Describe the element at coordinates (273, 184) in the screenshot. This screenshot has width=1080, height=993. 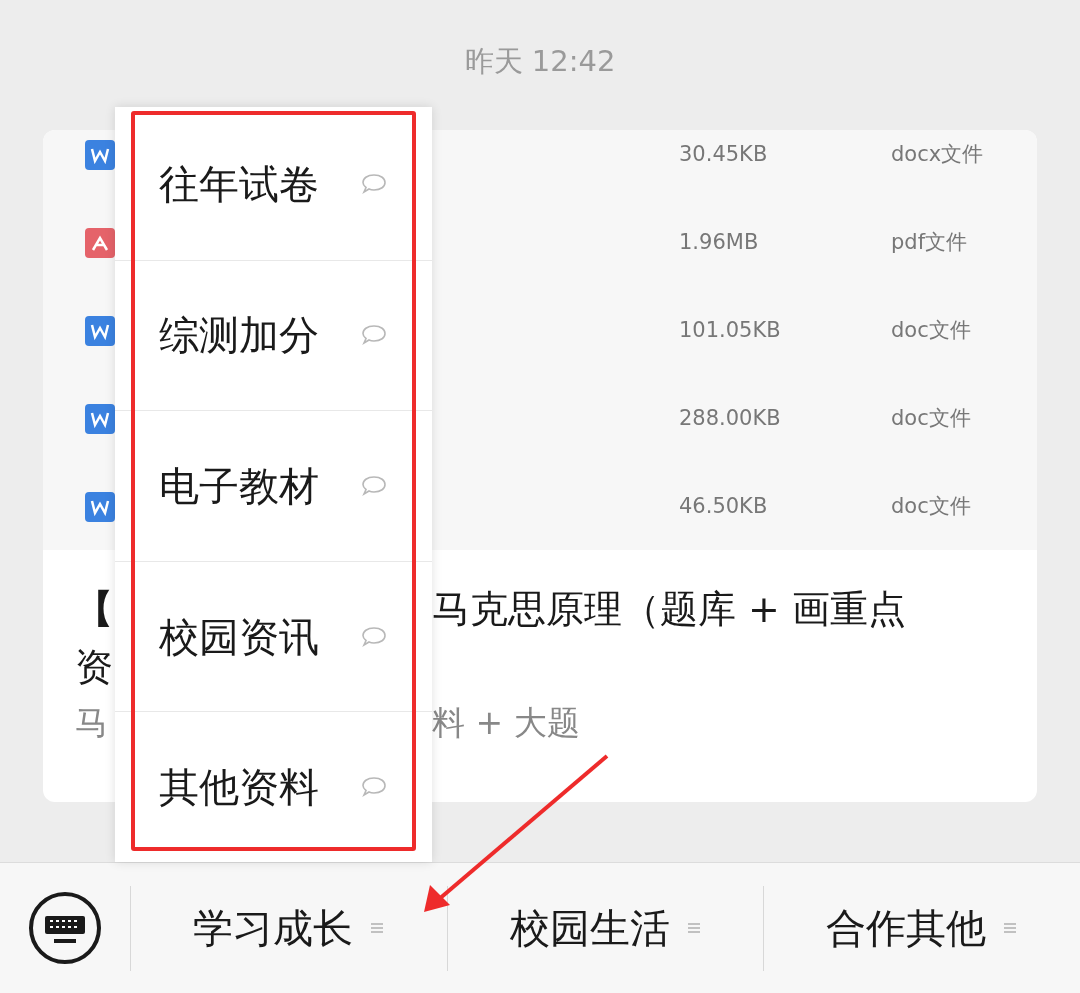
I see `popup-menu-item: 往年试卷` at that location.